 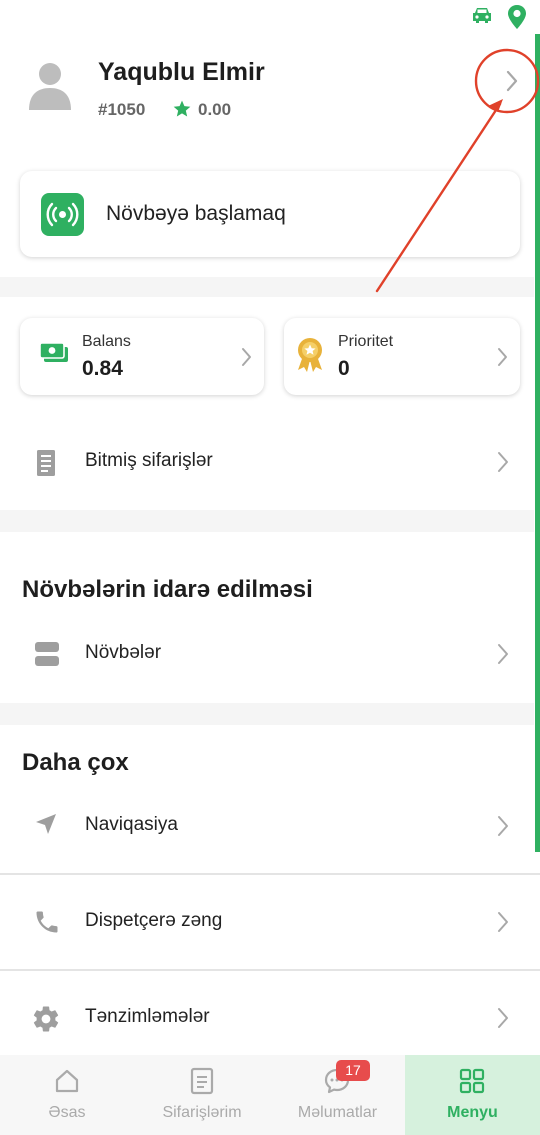 What do you see at coordinates (181, 72) in the screenshot?
I see `profile-name: Yaqublu Elmir` at bounding box center [181, 72].